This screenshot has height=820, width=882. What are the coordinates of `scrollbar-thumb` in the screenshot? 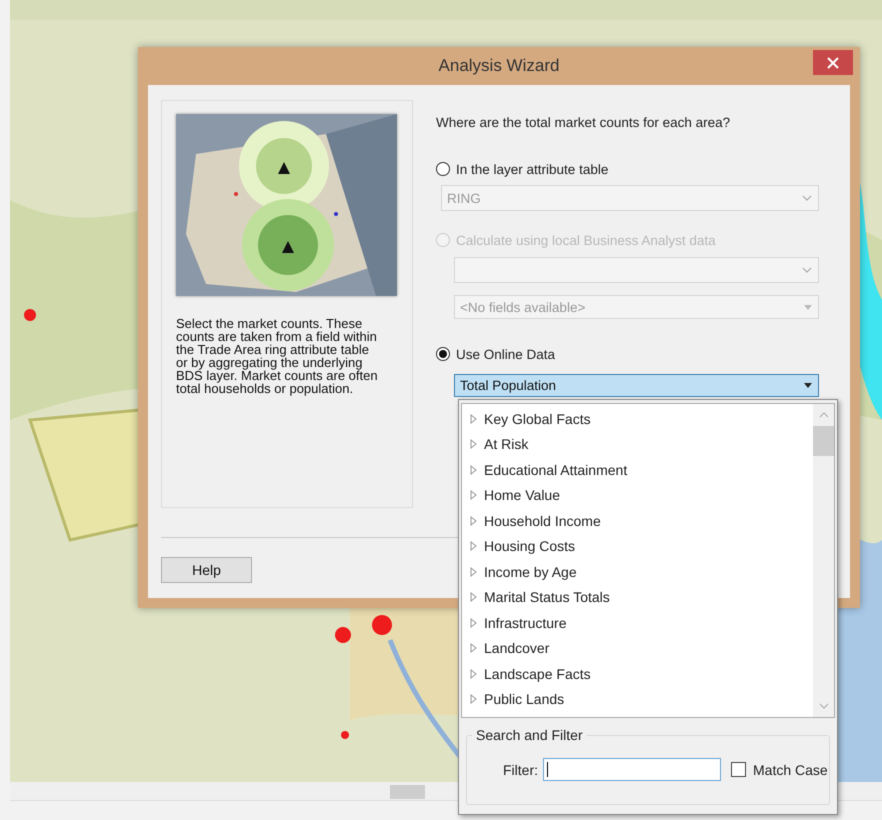 It's located at (407, 792).